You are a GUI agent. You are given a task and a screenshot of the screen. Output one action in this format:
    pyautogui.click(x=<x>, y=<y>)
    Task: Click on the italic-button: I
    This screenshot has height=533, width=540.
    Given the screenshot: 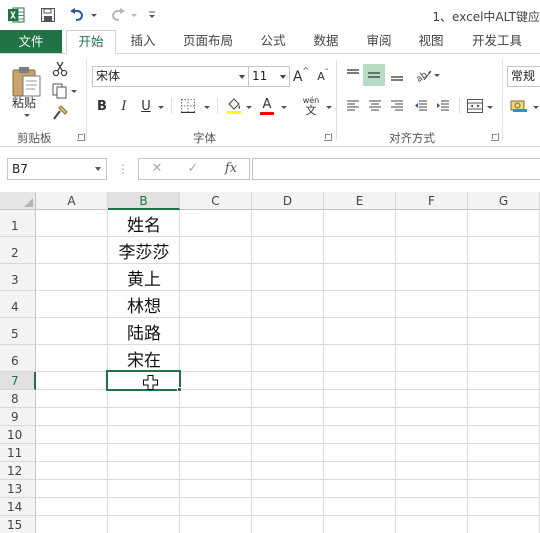 What is the action you would take?
    pyautogui.click(x=124, y=106)
    